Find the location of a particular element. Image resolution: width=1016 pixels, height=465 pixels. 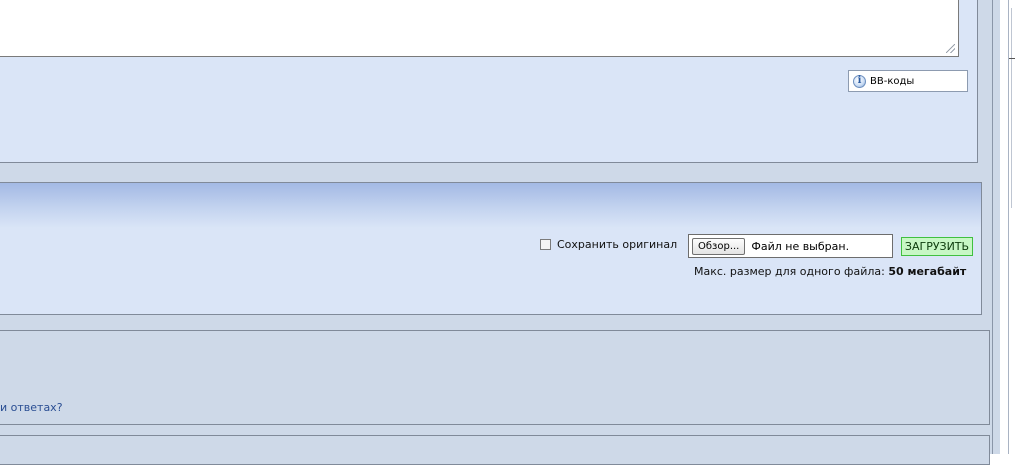

bbcode-button: BB-коды is located at coordinates (908, 81).